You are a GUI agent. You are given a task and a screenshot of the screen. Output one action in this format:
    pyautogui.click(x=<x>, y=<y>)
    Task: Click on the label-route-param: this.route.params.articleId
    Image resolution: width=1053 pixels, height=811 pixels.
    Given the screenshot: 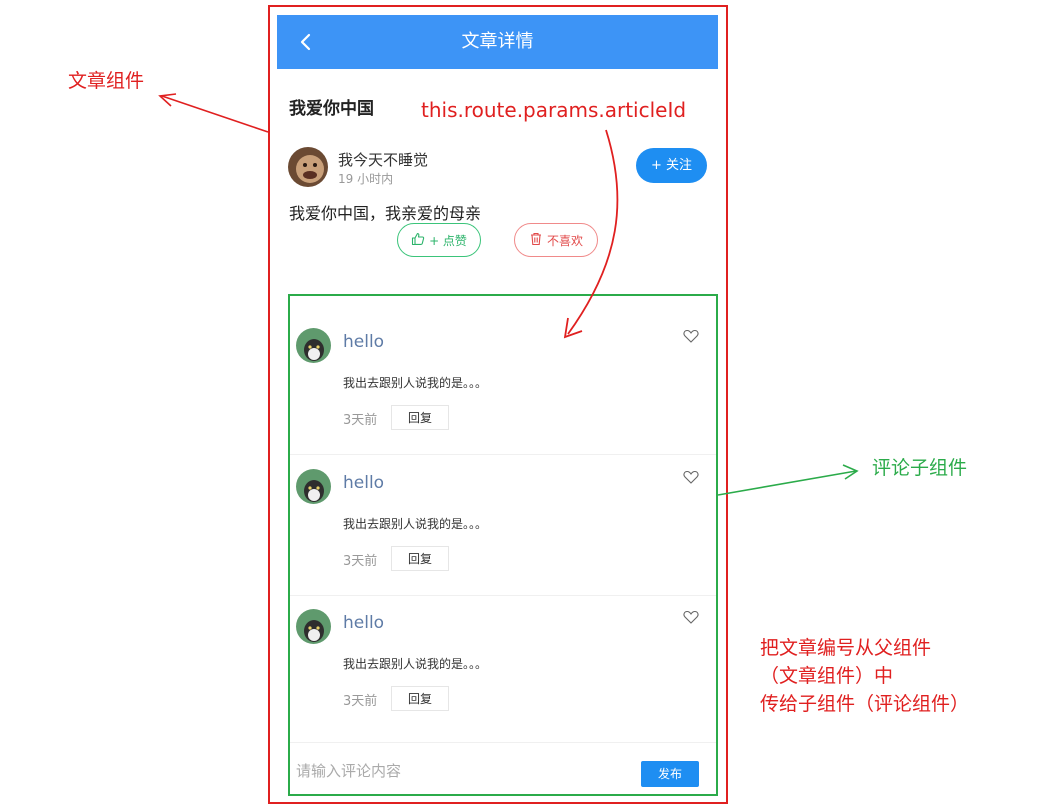 What is the action you would take?
    pyautogui.click(x=554, y=110)
    